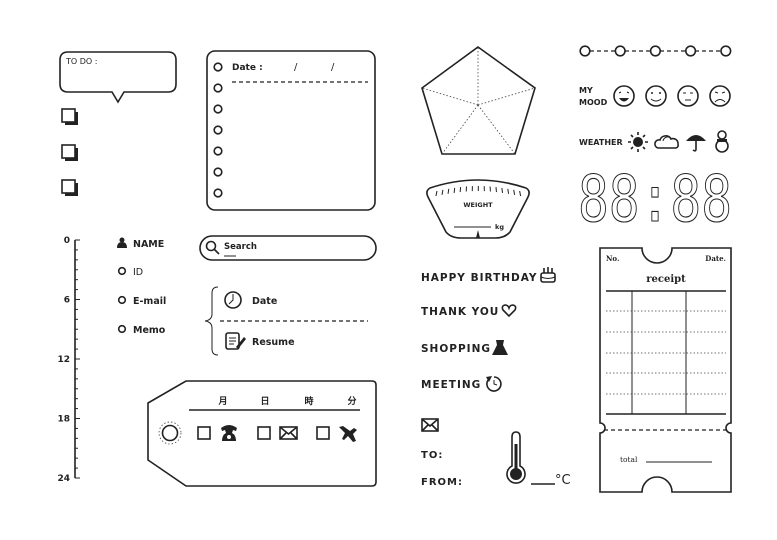 This screenshot has height=540, width=777. What do you see at coordinates (629, 459) in the screenshot?
I see `receipt-total: total` at bounding box center [629, 459].